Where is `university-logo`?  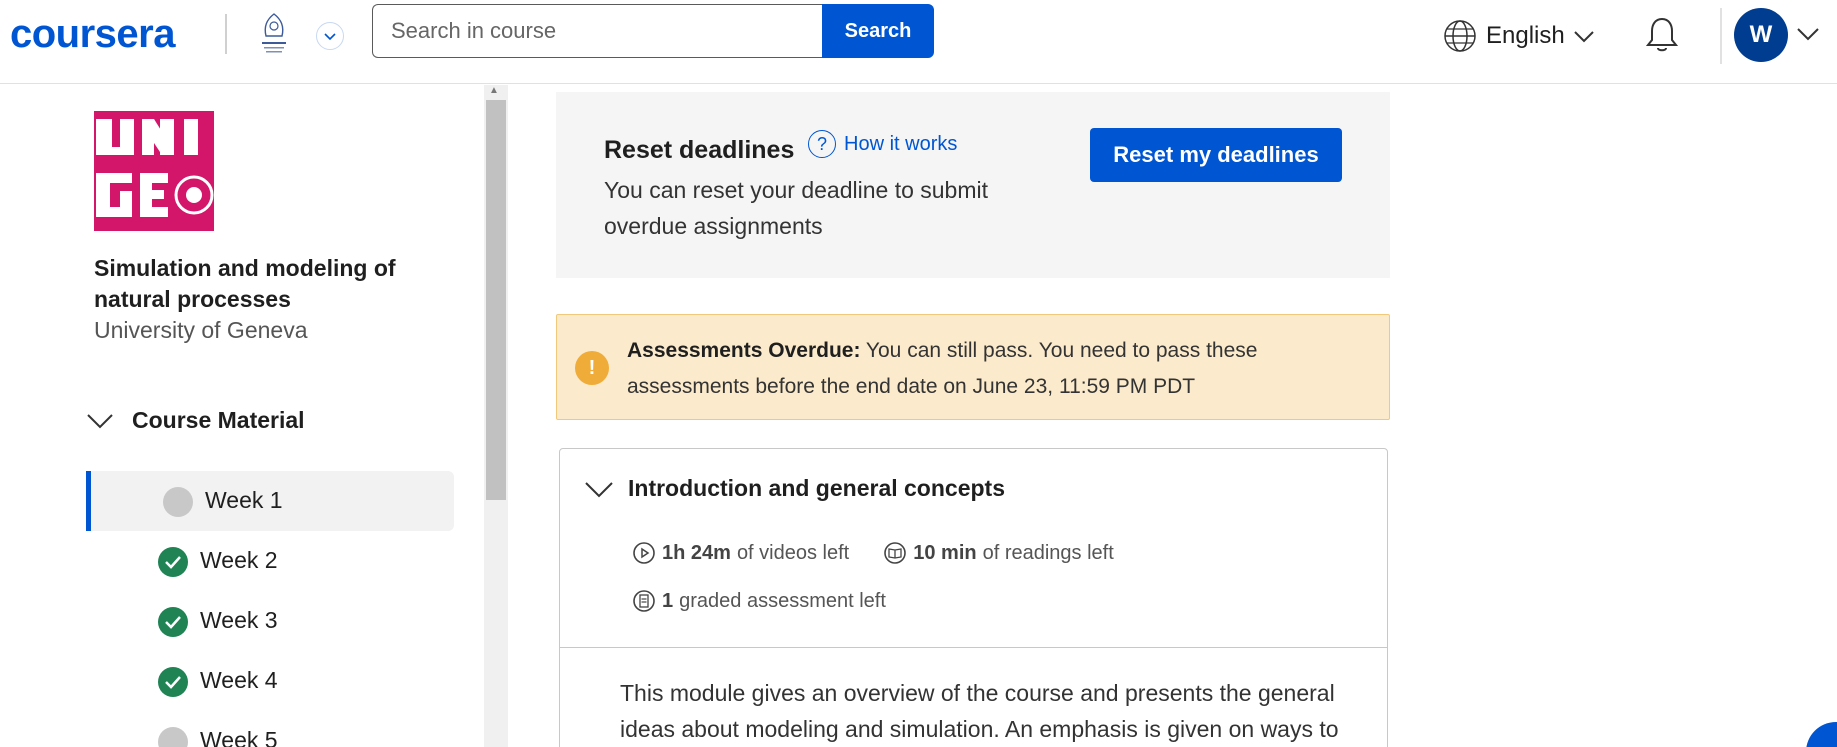 university-logo is located at coordinates (274, 34).